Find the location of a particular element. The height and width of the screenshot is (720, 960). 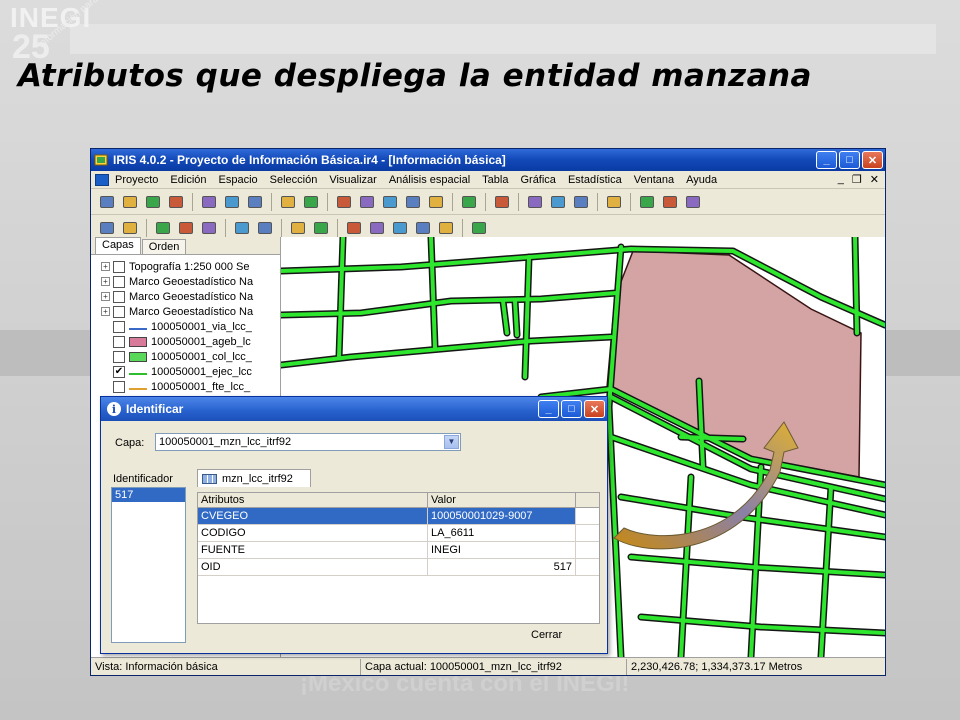

zoom-window-icon is located at coordinates (390, 202).